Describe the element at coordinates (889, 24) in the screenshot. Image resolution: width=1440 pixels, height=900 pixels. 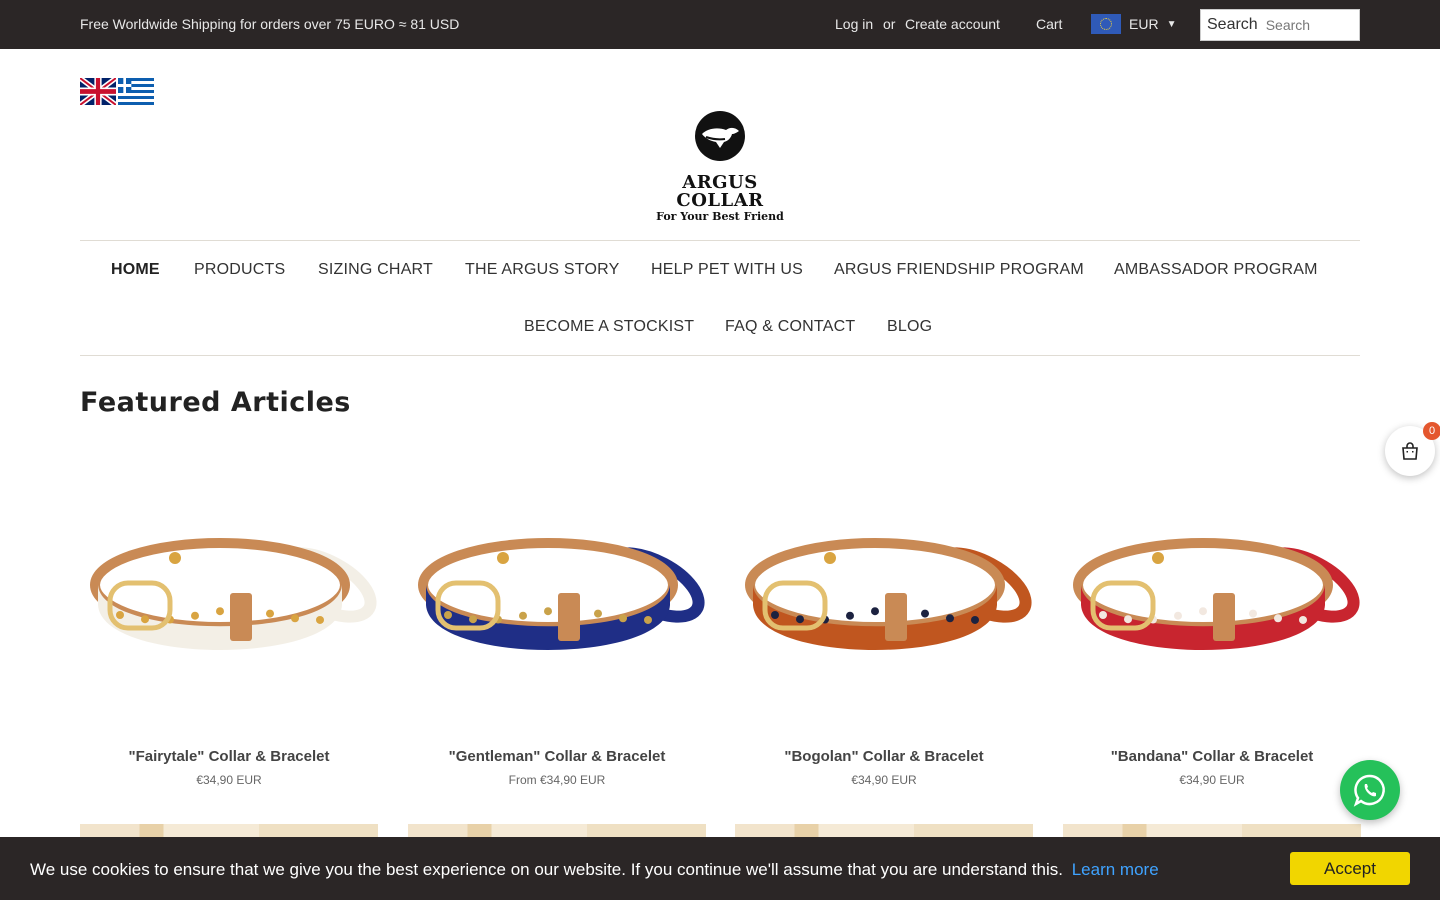
I see `or-separator: or` at that location.